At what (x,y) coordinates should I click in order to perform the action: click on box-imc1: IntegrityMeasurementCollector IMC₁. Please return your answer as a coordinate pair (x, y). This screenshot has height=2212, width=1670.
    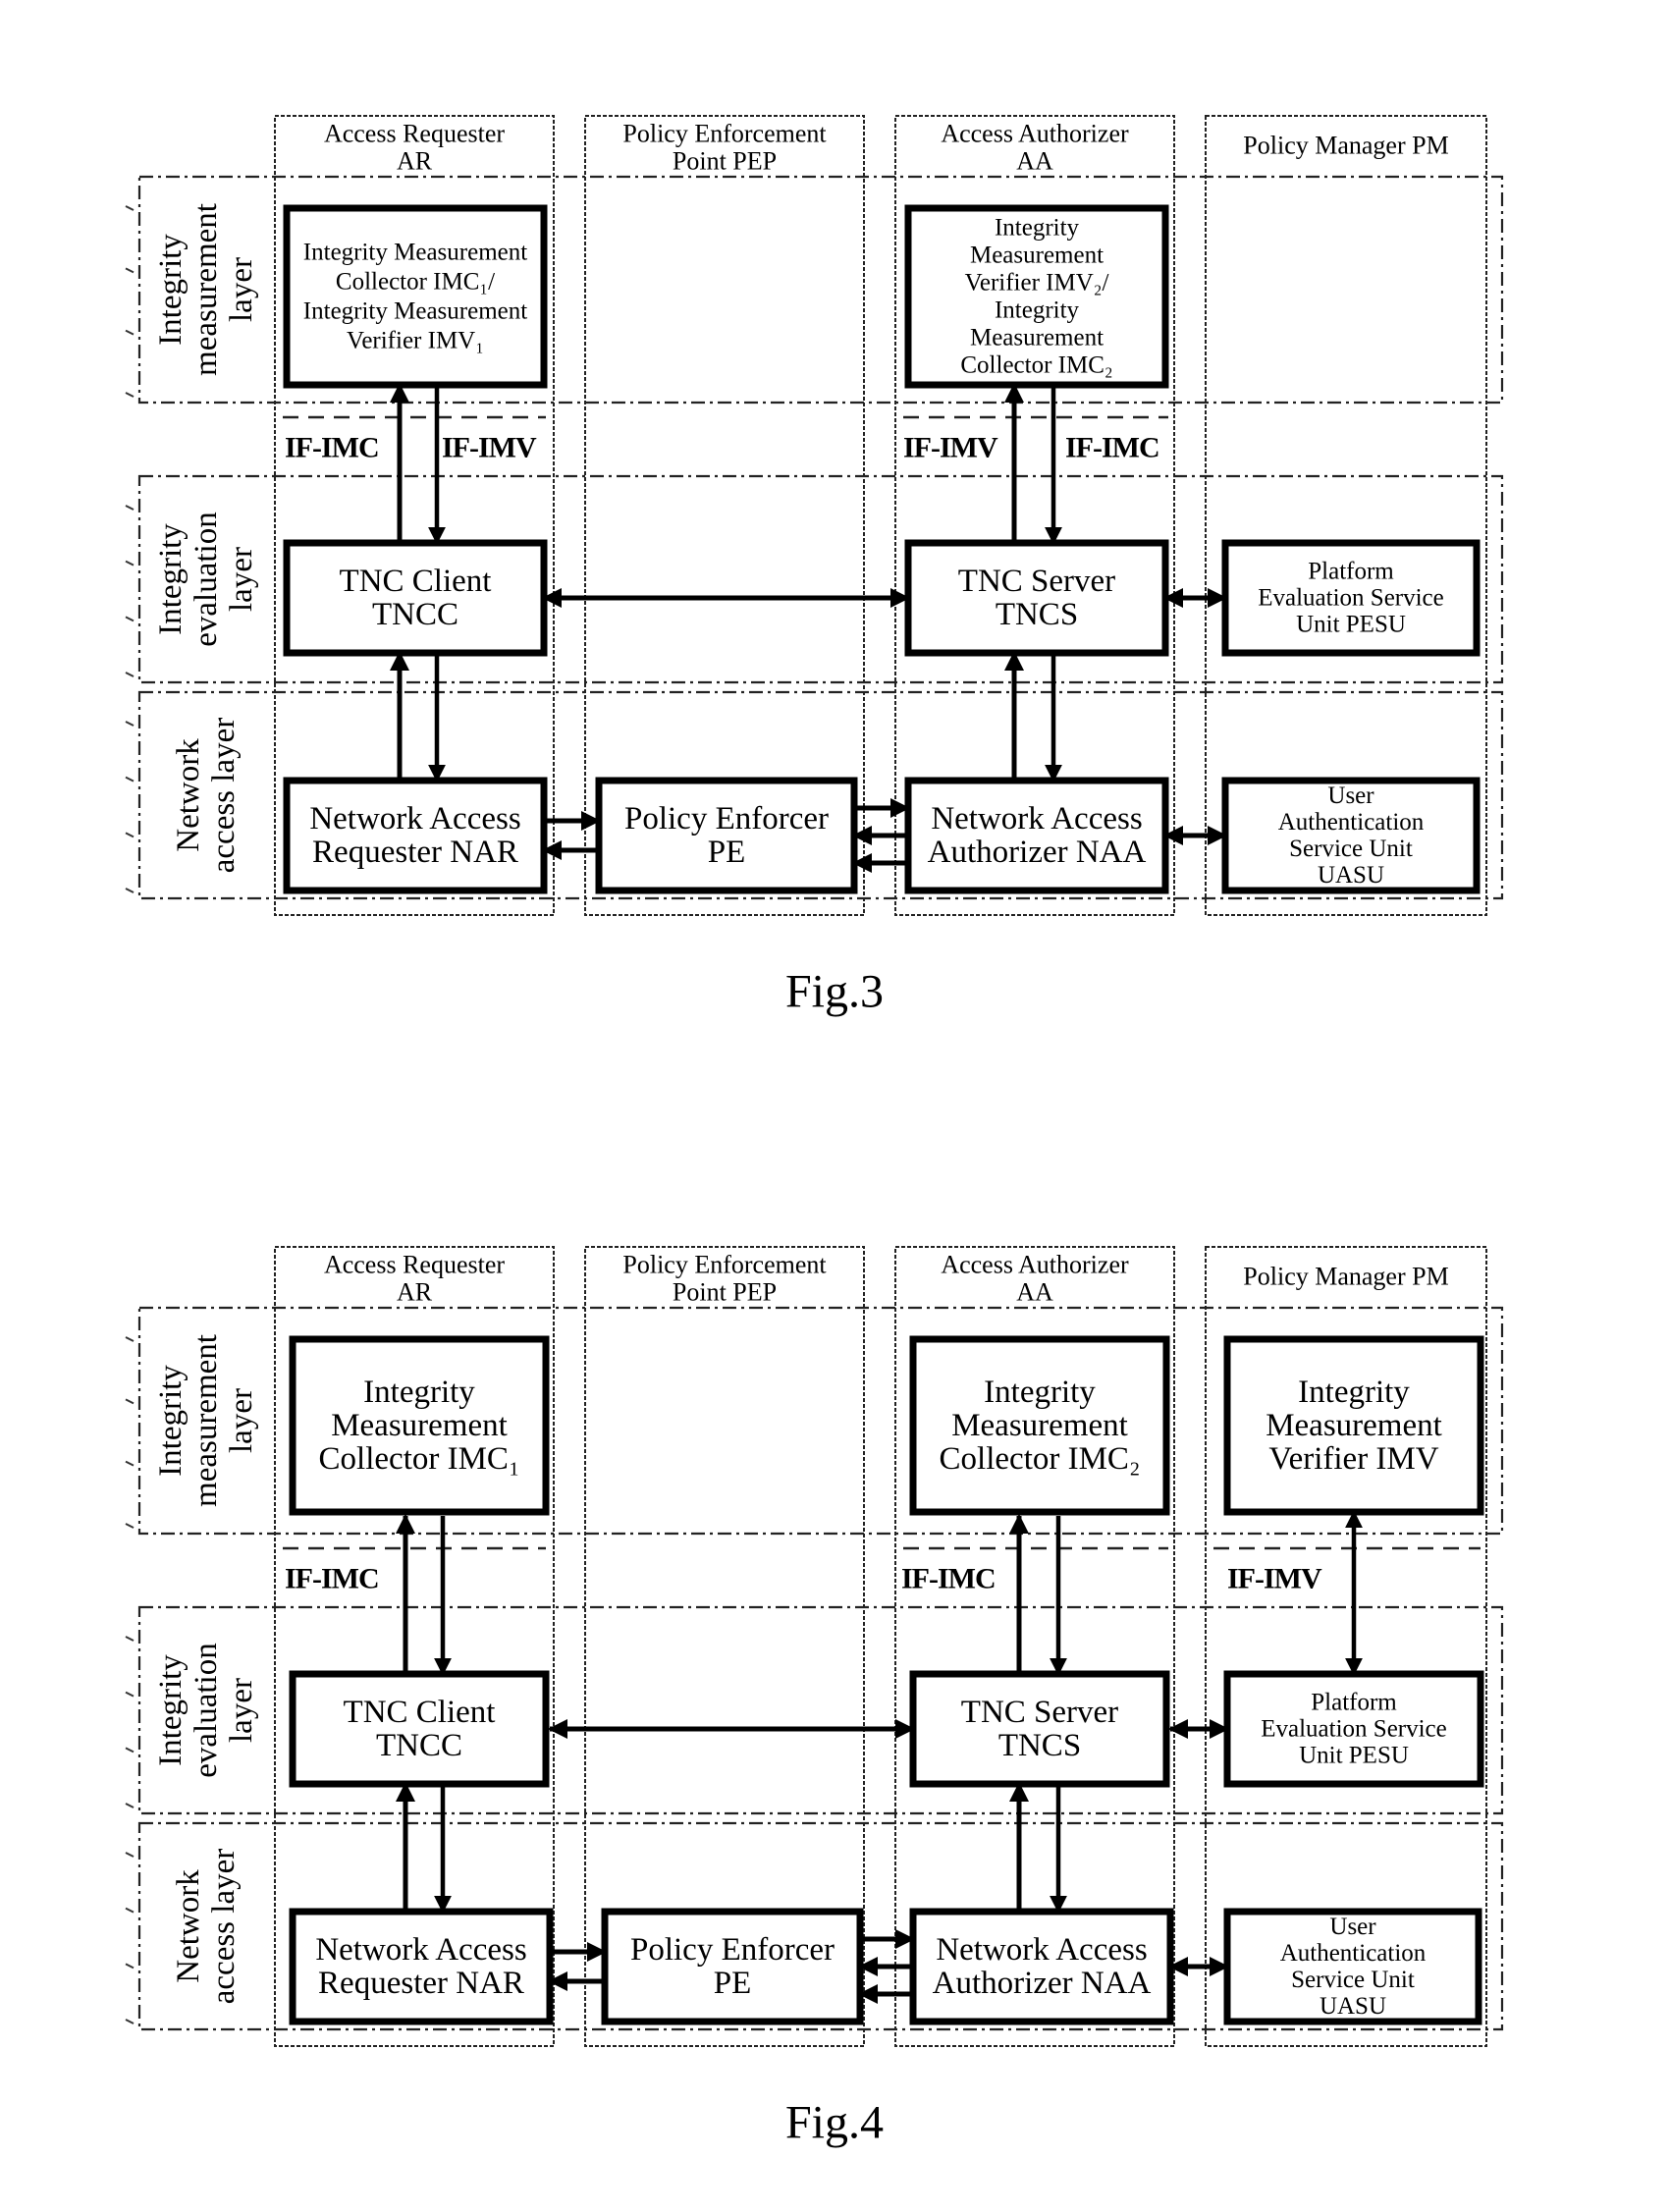
    Looking at the image, I should click on (419, 1426).